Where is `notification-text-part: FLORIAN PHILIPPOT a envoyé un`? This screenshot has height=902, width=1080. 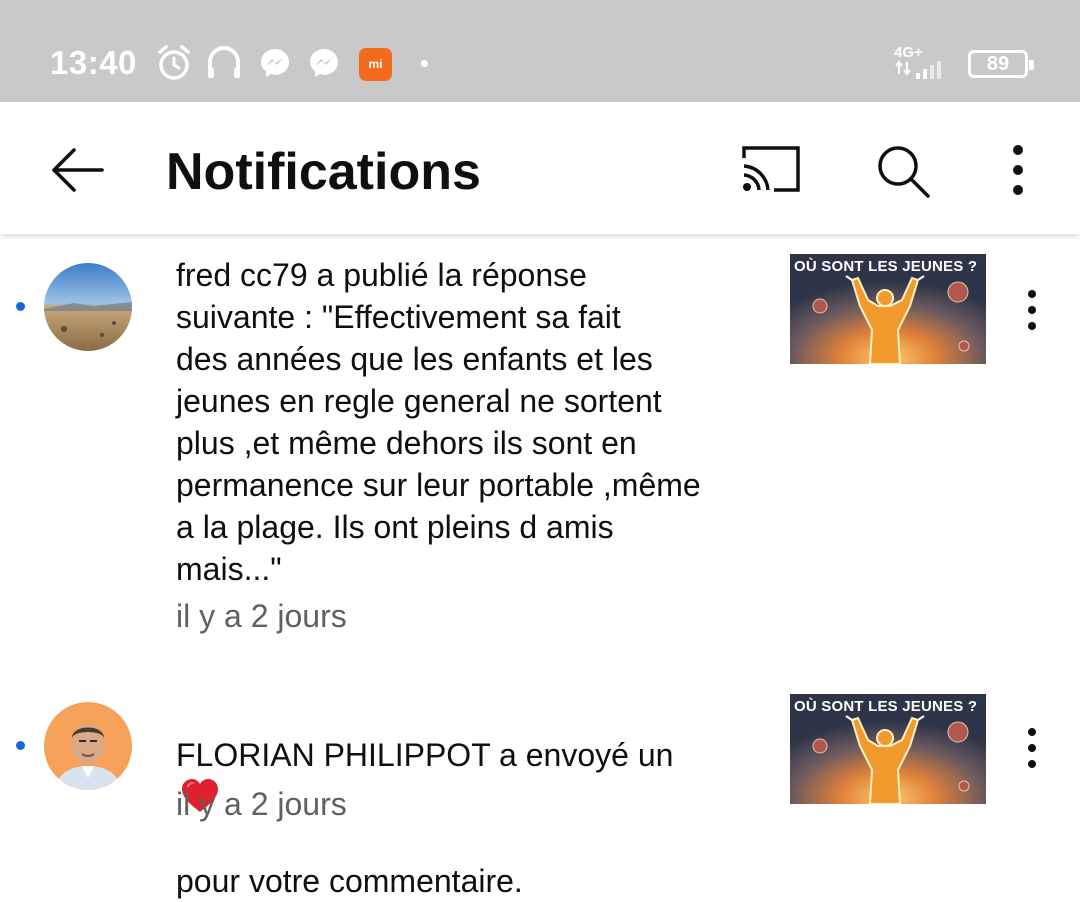 notification-text-part: FLORIAN PHILIPPOT a envoyé un is located at coordinates (425, 755).